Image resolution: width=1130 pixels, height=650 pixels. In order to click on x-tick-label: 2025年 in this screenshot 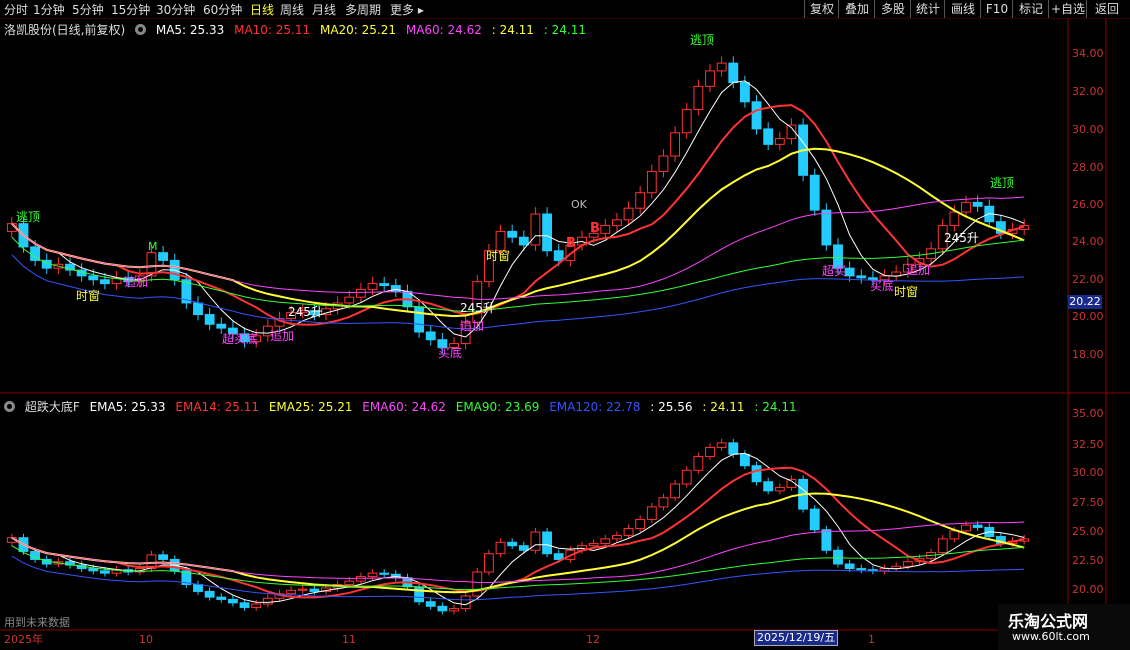, I will do `click(23, 639)`.